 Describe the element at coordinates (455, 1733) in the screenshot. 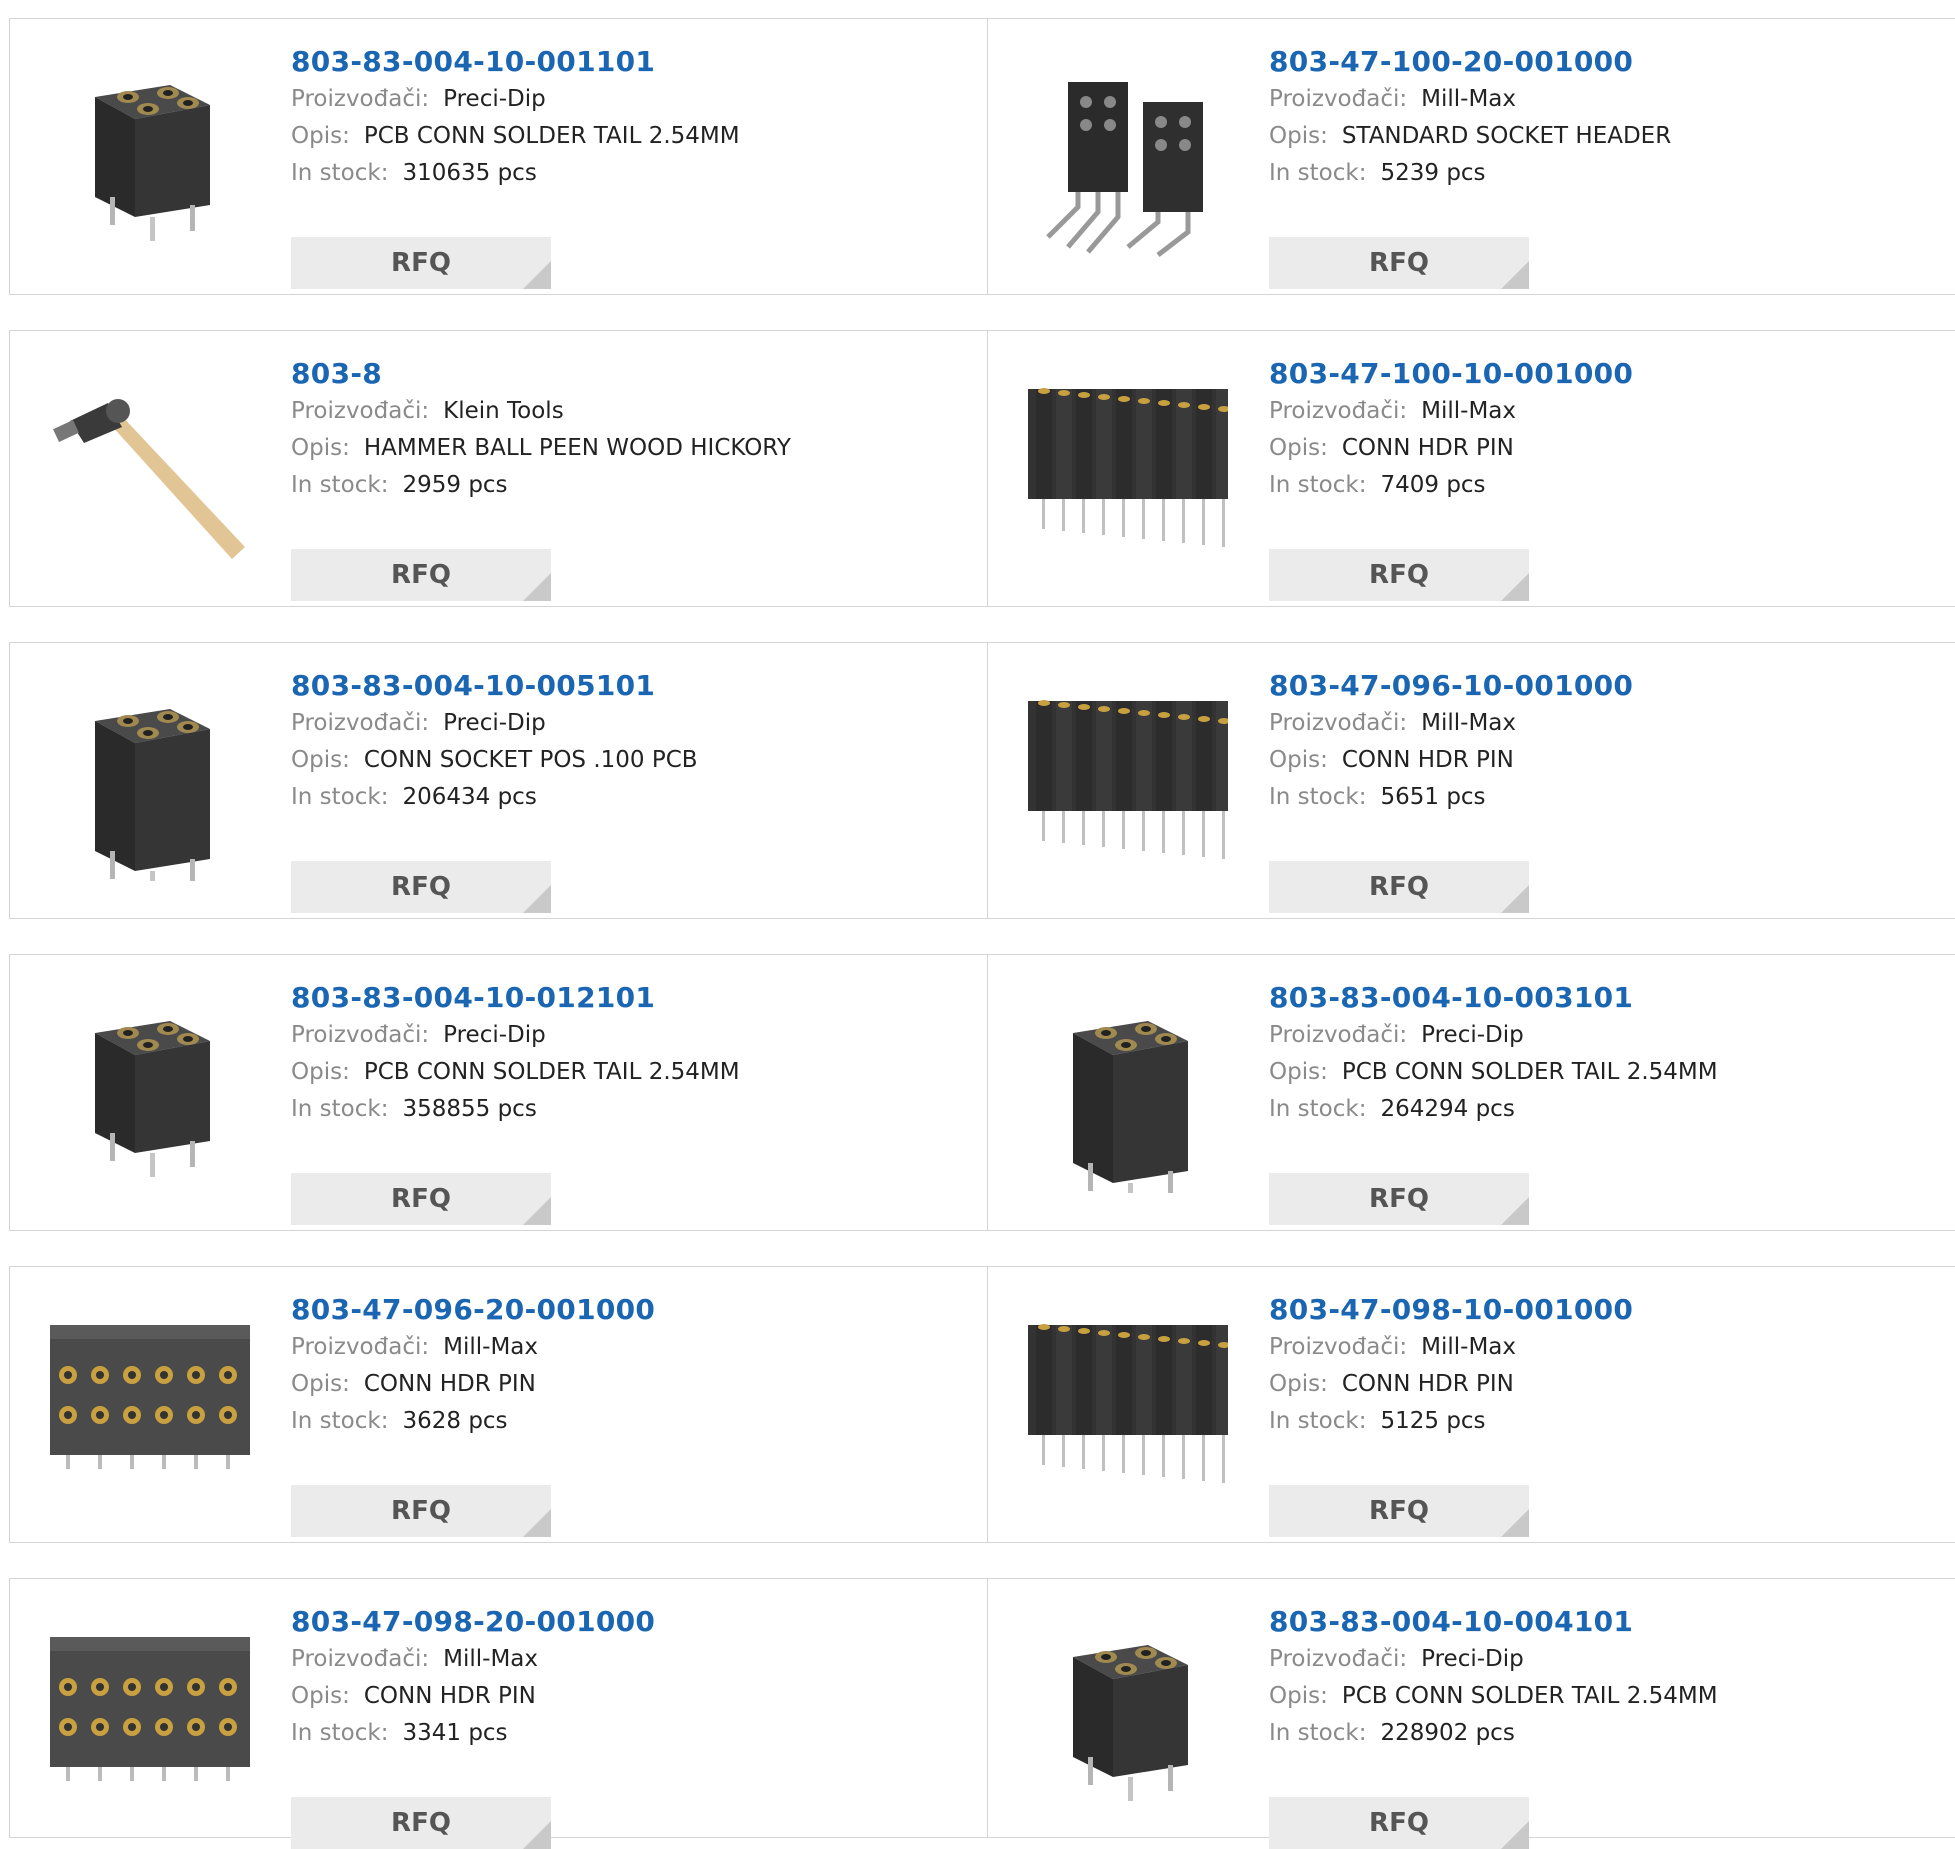

I see `stock-value: 3341 pcs` at that location.